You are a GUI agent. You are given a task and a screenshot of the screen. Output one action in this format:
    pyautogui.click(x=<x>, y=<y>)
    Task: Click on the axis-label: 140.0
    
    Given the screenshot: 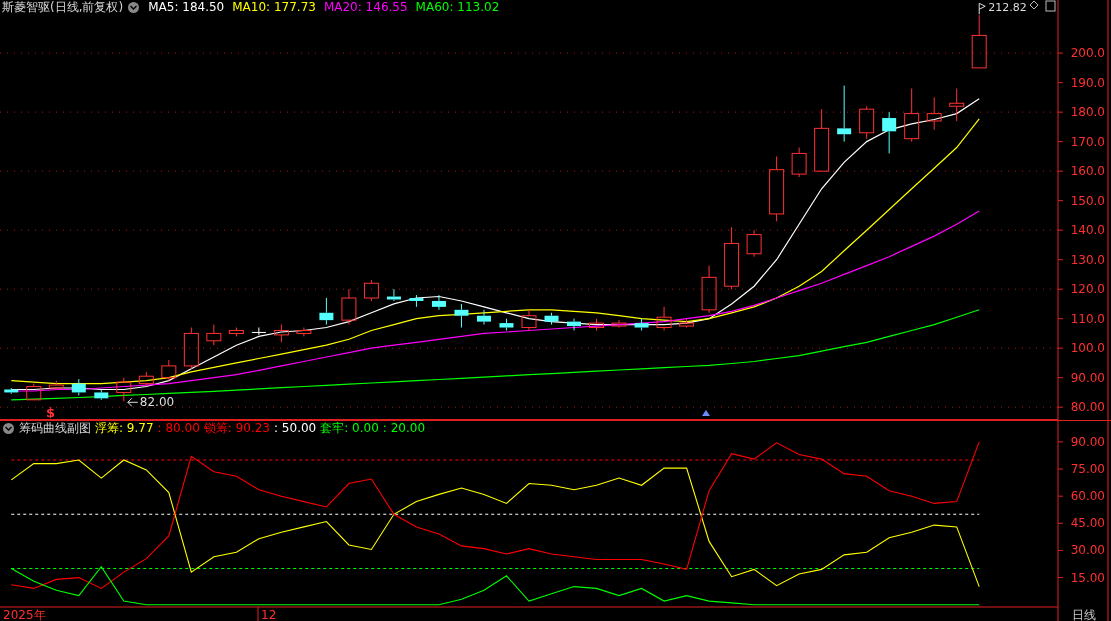 What is the action you would take?
    pyautogui.click(x=1087, y=230)
    